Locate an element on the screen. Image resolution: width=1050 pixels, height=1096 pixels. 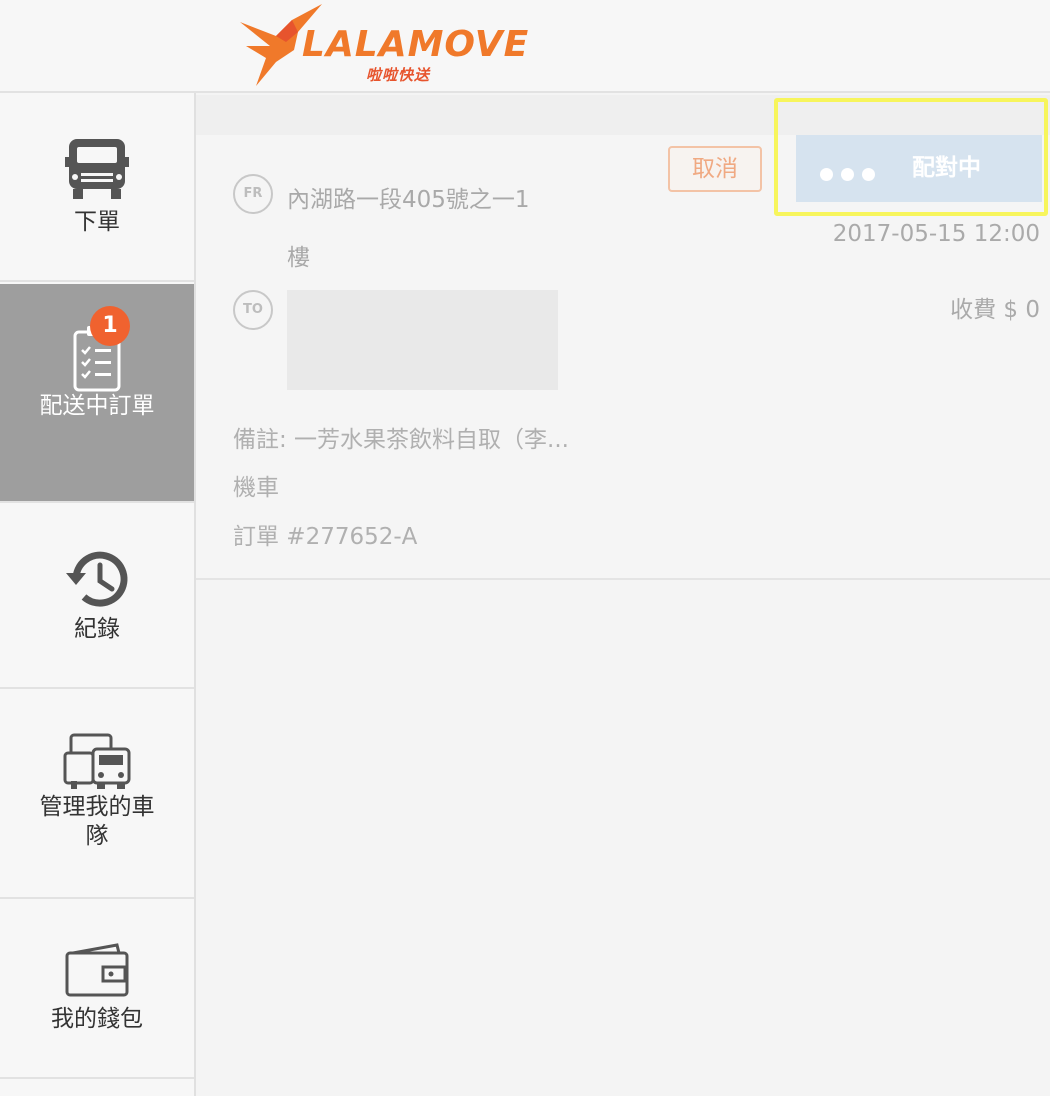
brand-name: LALAMOVE is located at coordinates (416, 44).